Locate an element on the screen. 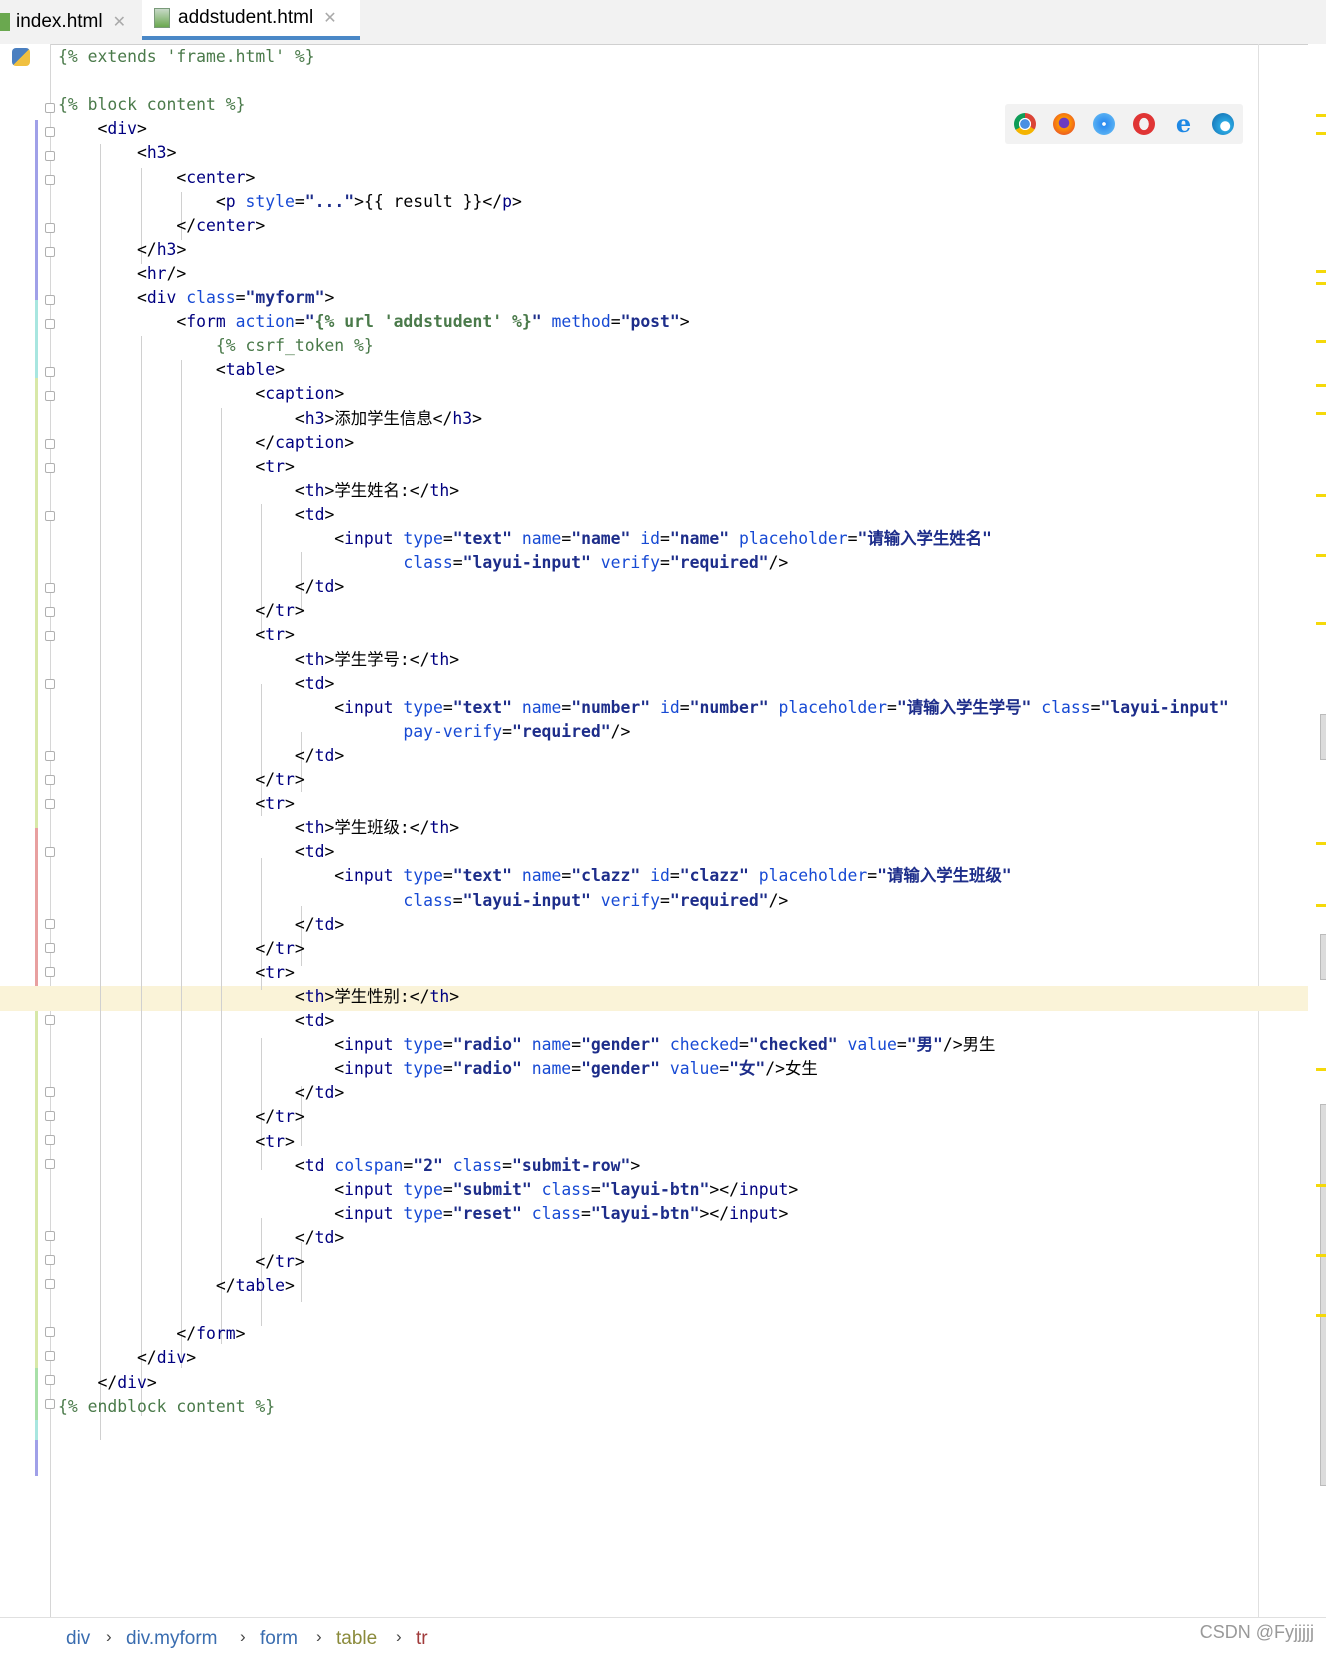 The image size is (1326, 1661). tab-addstudent-html: addstudent.html ✕ is located at coordinates (251, 20).